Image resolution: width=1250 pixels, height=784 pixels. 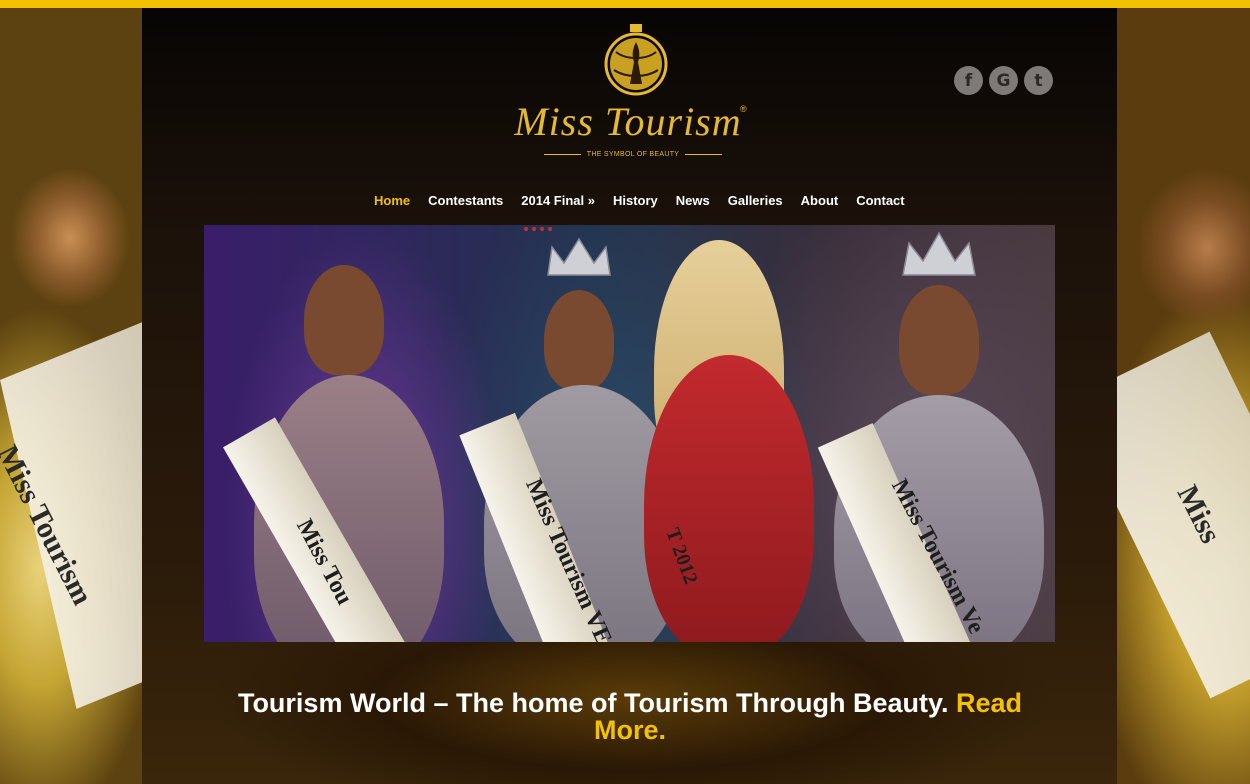 What do you see at coordinates (628, 121) in the screenshot?
I see `logo-wordmark: Miss Tourism` at bounding box center [628, 121].